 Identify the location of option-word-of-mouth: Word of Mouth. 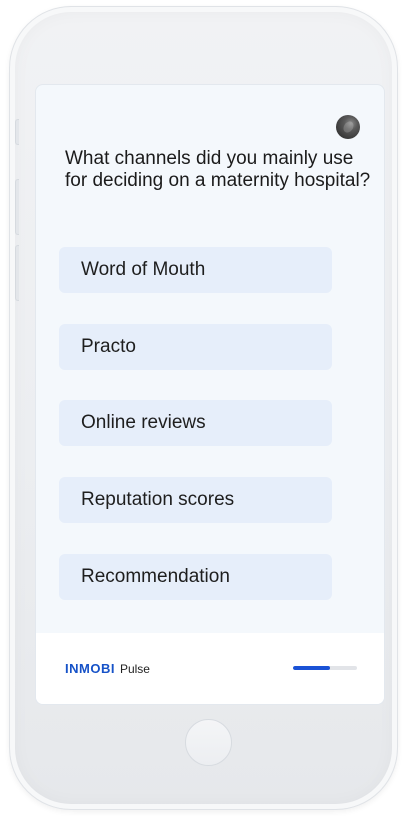
(195, 270).